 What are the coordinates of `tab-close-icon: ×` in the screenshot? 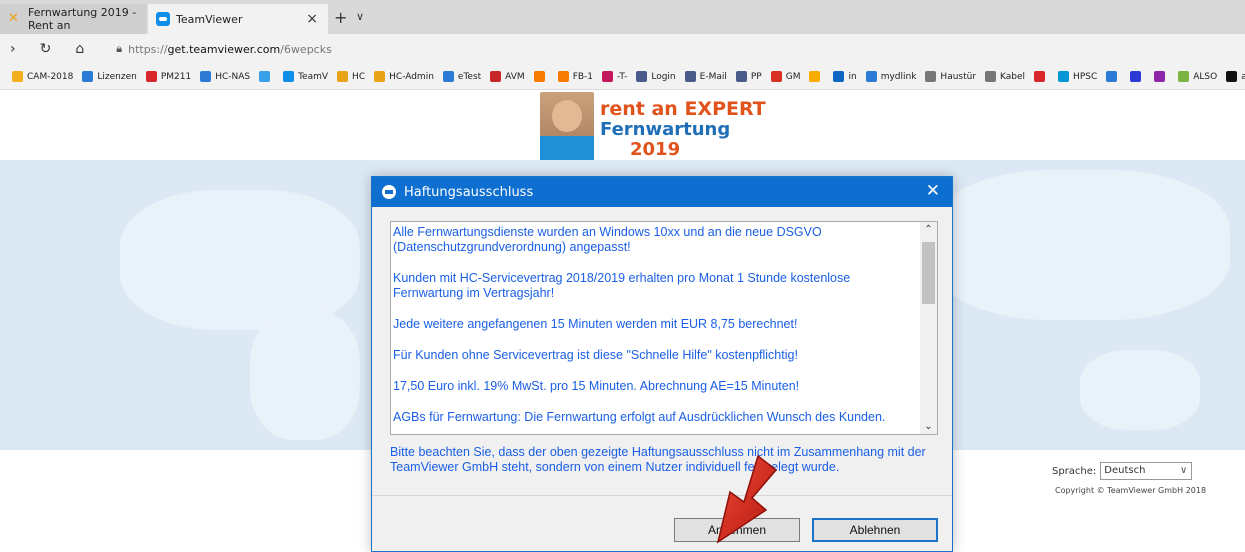 It's located at (312, 19).